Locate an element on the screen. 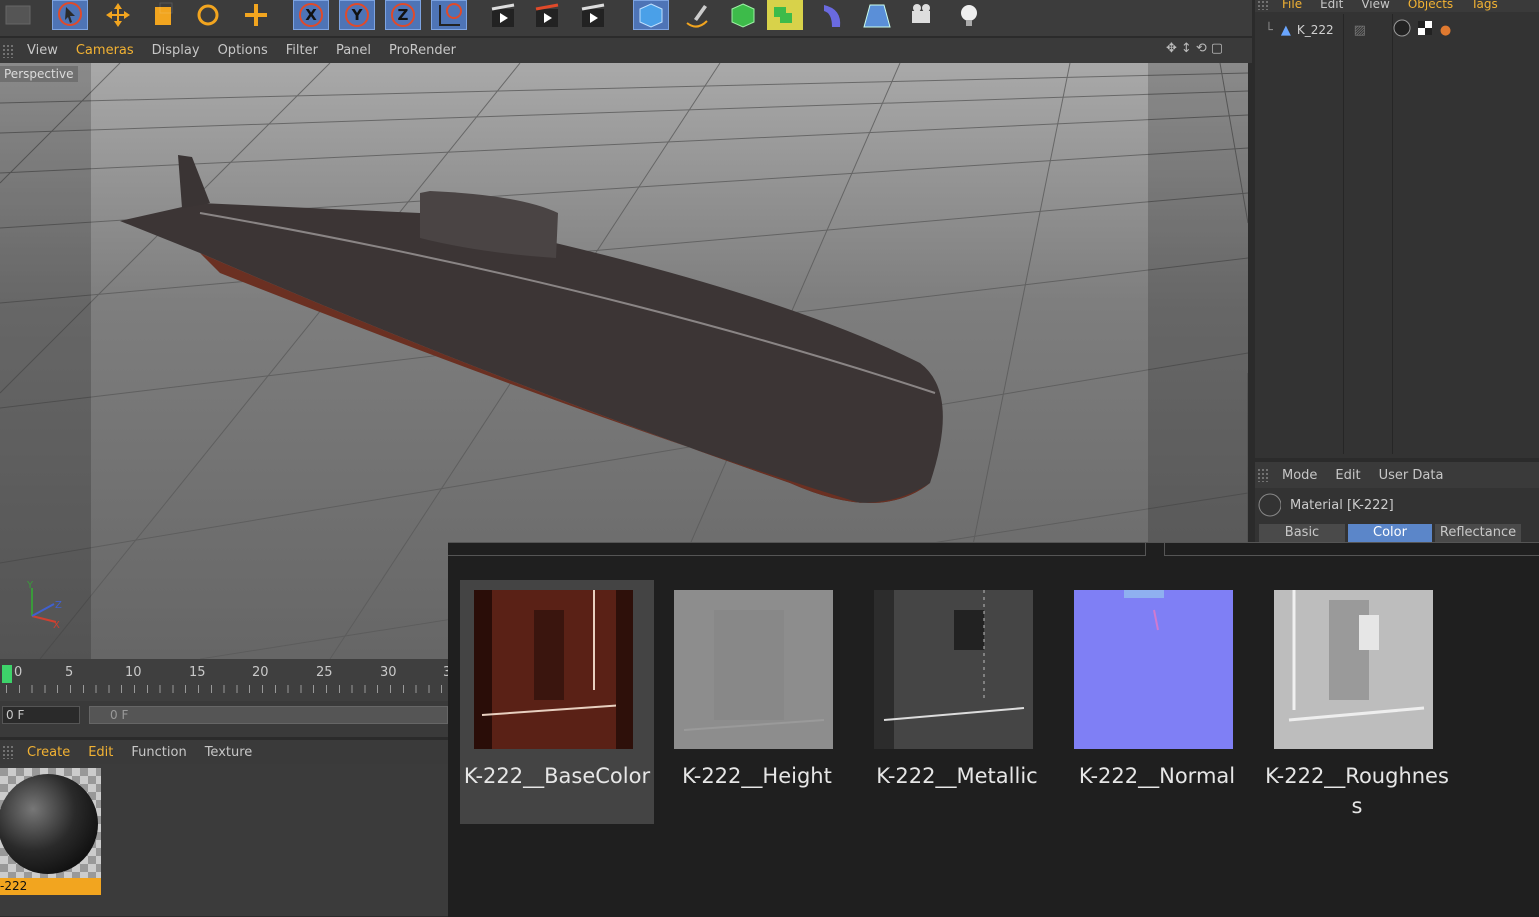 This screenshot has width=1539, height=917. texture-label: K-222__Metallic is located at coordinates (957, 776).